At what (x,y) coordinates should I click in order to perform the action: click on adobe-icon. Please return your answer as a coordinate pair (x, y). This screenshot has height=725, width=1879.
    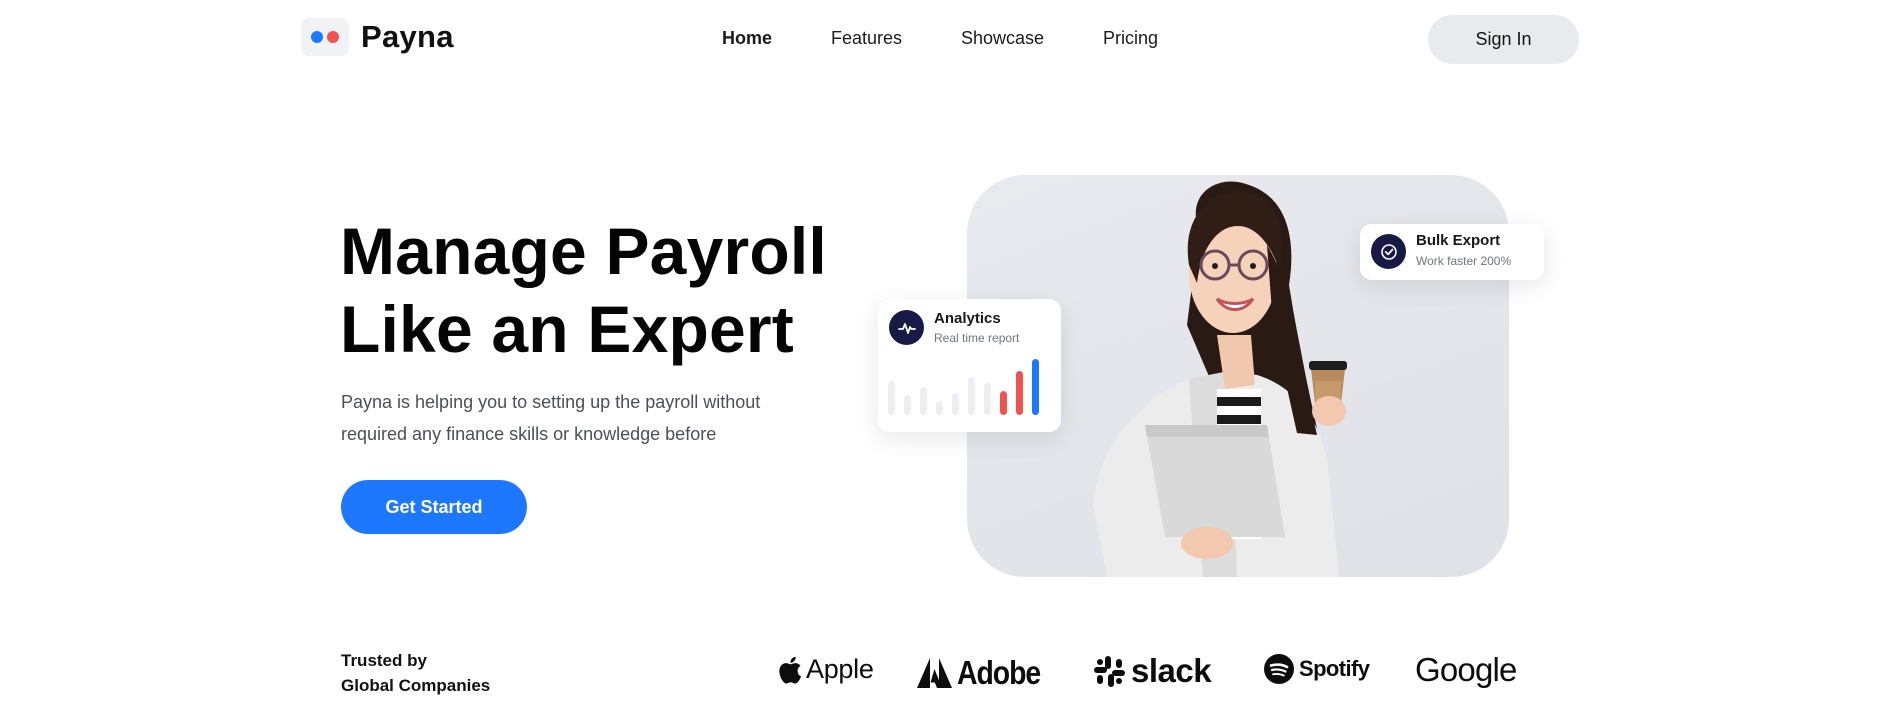
    Looking at the image, I should click on (934, 673).